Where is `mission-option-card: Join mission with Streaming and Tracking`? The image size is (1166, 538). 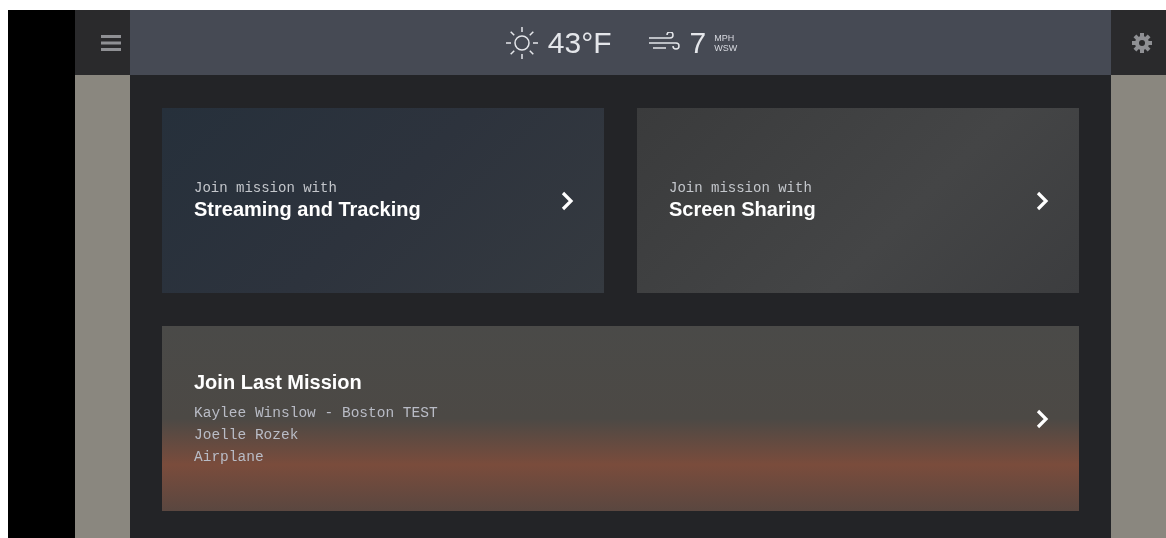
mission-option-card: Join mission with Streaming and Tracking is located at coordinates (383, 200).